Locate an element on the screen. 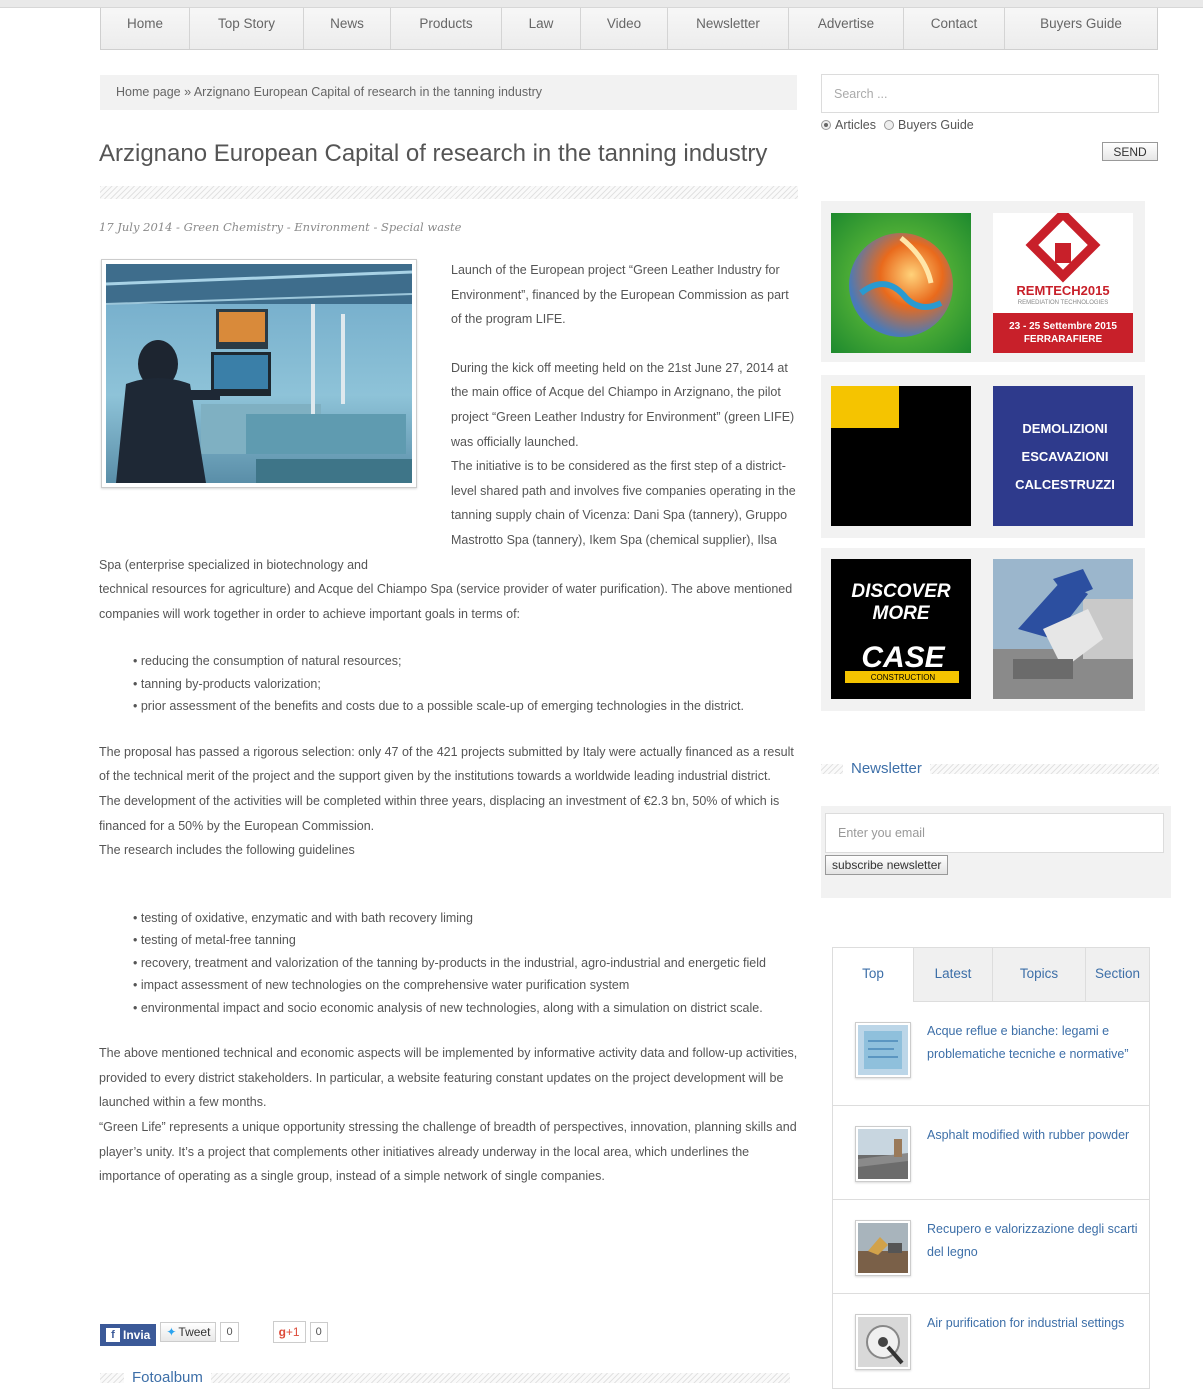 This screenshot has width=1203, height=1389. fotoalbum-label: Fotoalbum is located at coordinates (167, 1377).